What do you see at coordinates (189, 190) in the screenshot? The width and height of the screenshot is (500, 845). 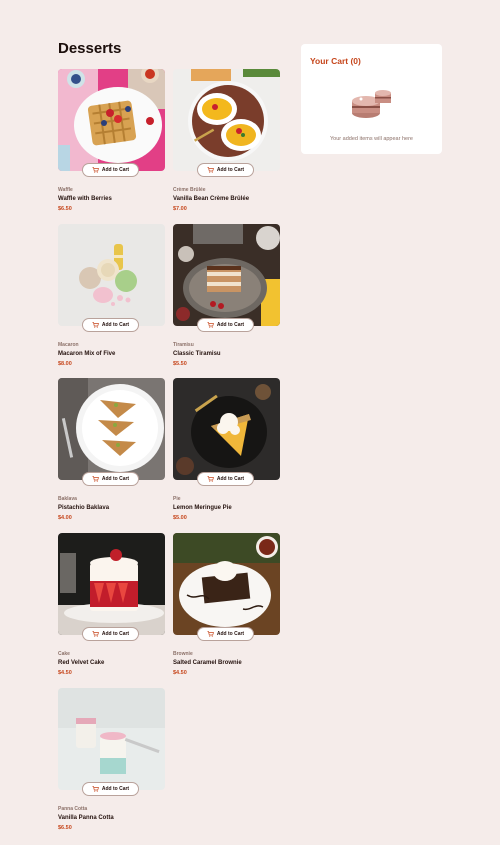 I see `product-category: Crème Brûlée` at bounding box center [189, 190].